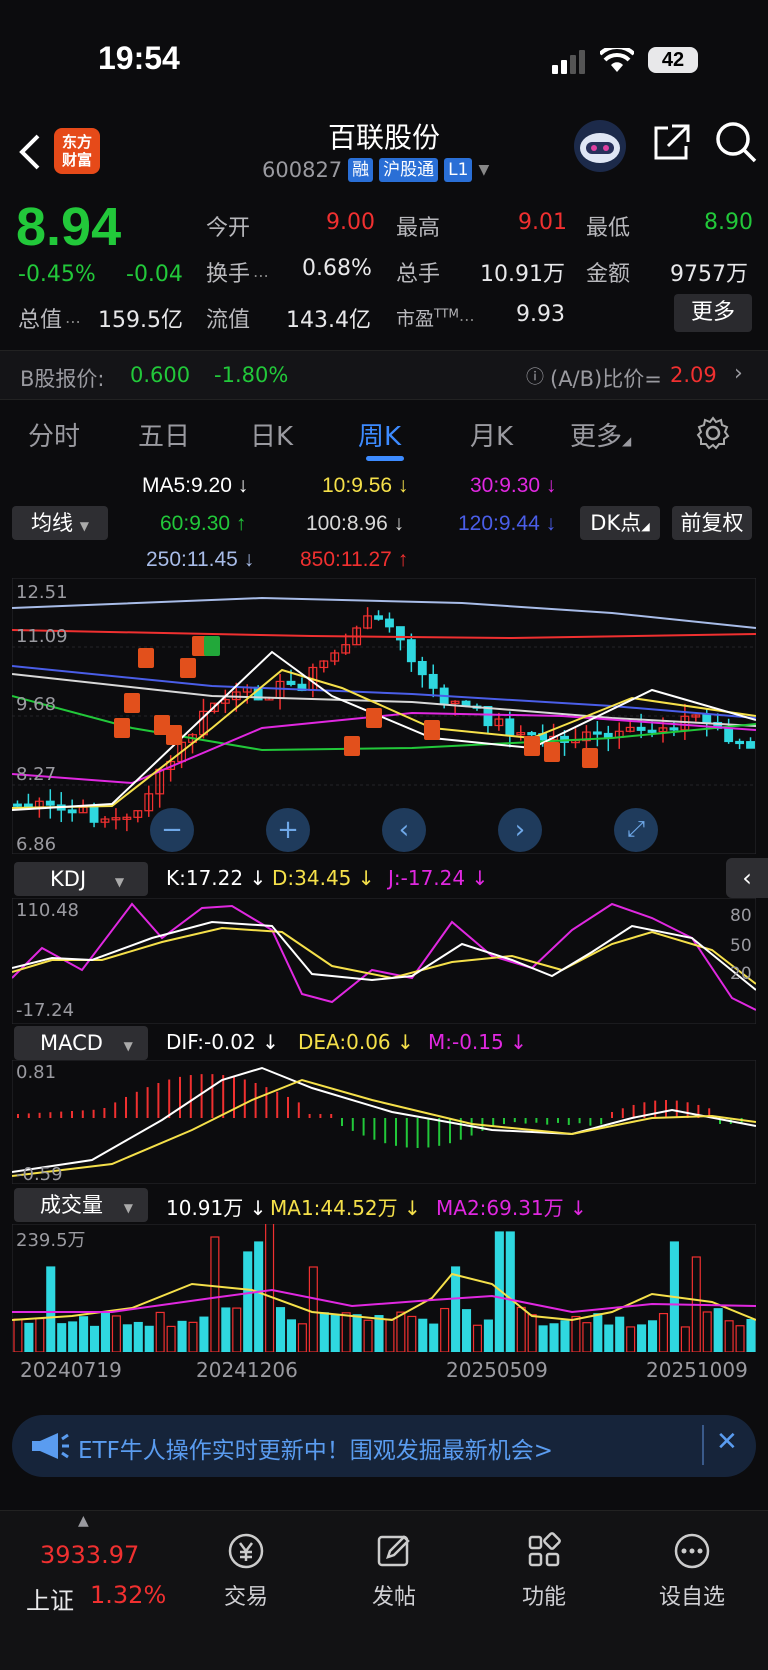  What do you see at coordinates (81, 1205) in the screenshot?
I see `indicator-selector-volume: 成交量 ▼` at bounding box center [81, 1205].